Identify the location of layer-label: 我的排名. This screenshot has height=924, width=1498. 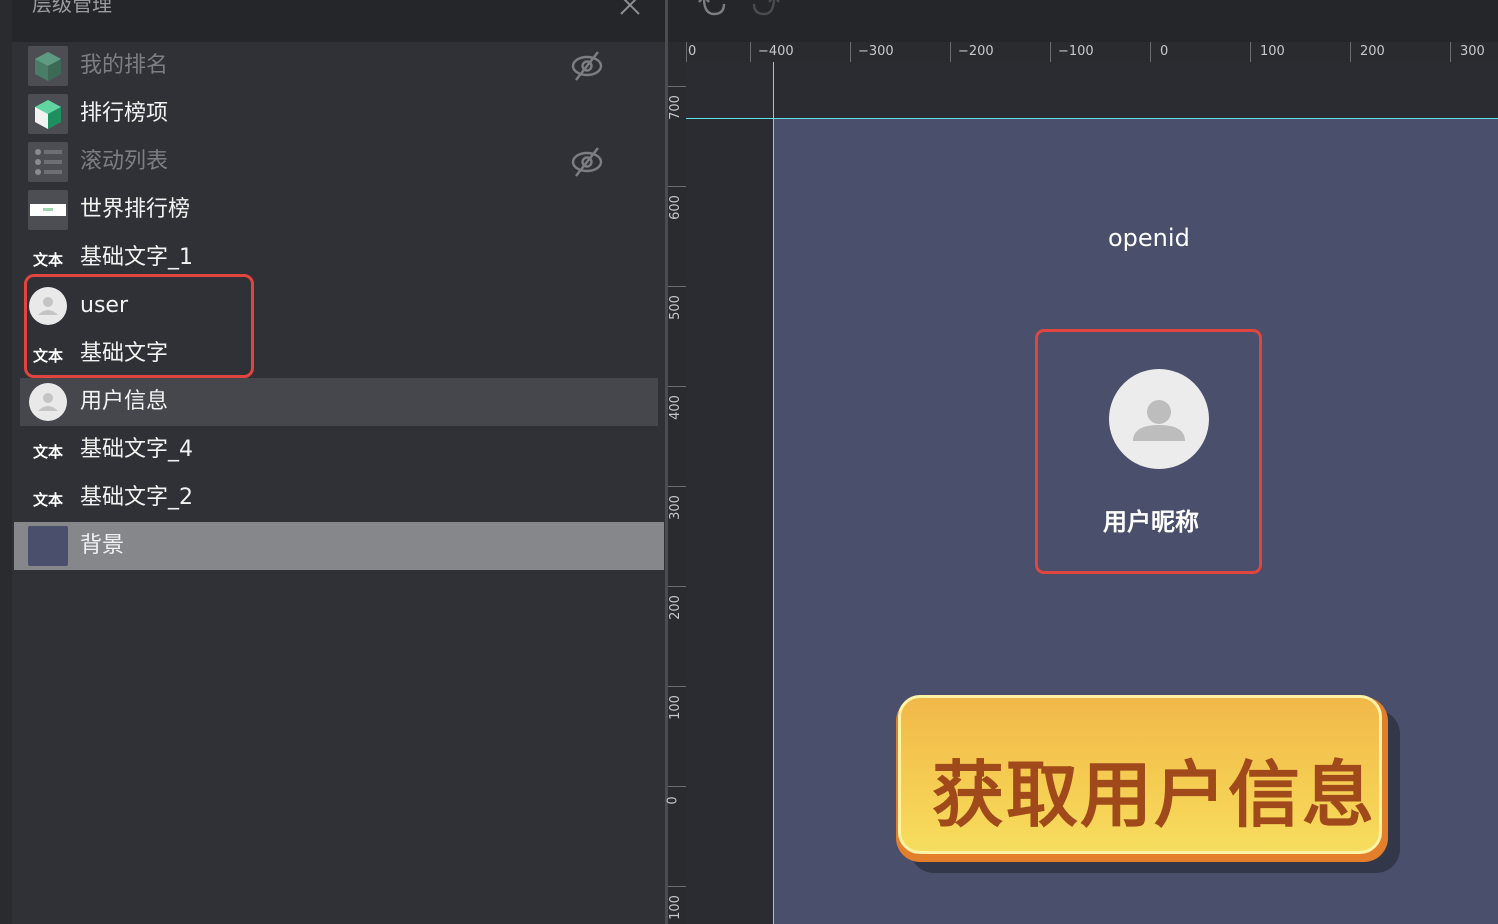
(124, 65).